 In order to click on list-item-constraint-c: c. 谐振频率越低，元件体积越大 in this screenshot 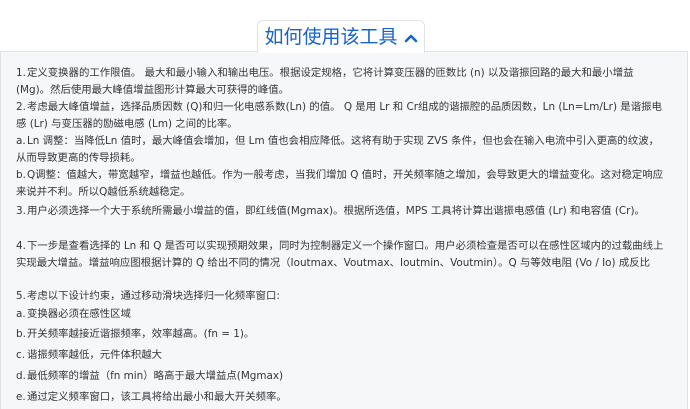, I will do `click(341, 355)`.